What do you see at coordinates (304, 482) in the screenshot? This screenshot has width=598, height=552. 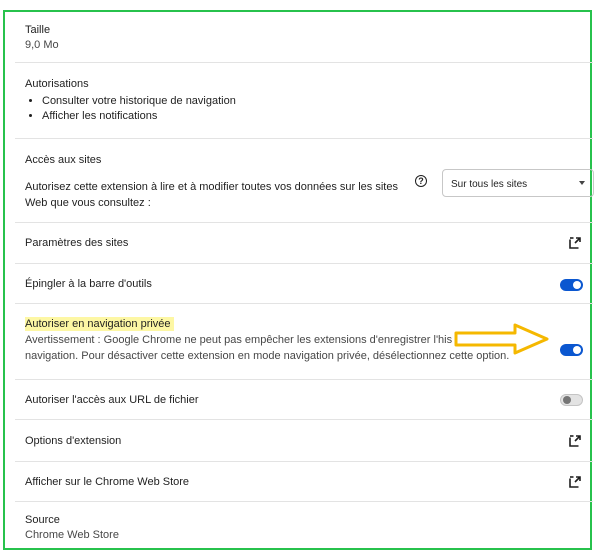 I see `web-store-row: Afficher sur le Chrome Web Store` at bounding box center [304, 482].